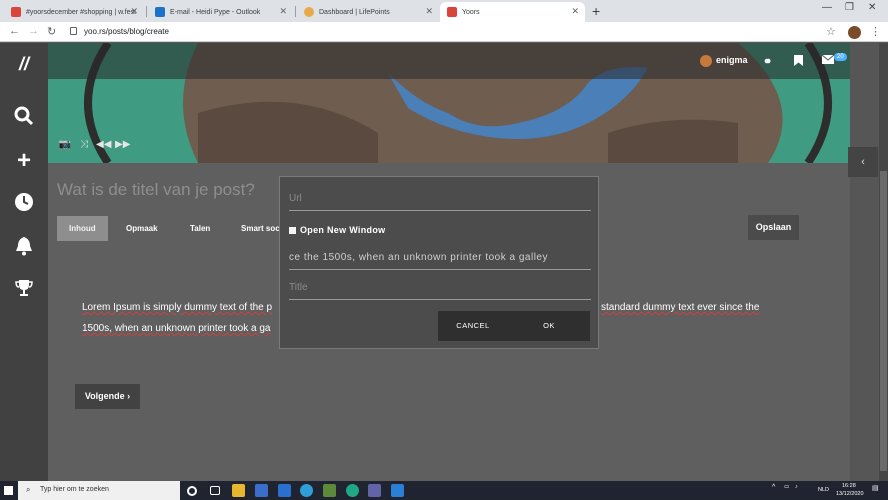  What do you see at coordinates (94, 145) in the screenshot?
I see `cover-controls: 📷 ⤨ ◀◀ ▶▶` at bounding box center [94, 145].